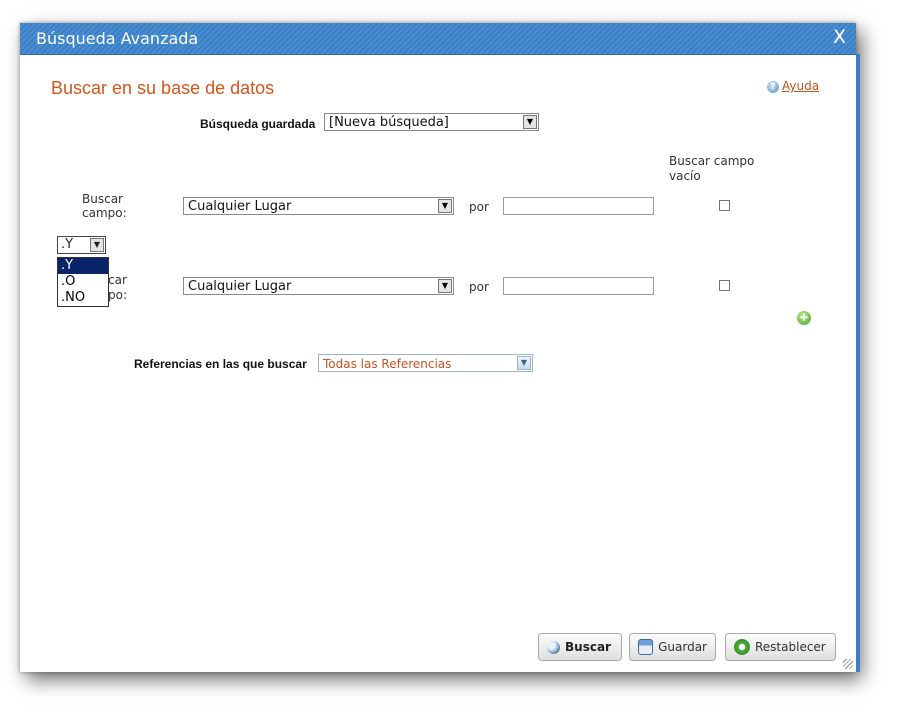 This screenshot has height=728, width=912. Describe the element at coordinates (724, 205) in the screenshot. I see `row1-empty-checkbox` at that location.